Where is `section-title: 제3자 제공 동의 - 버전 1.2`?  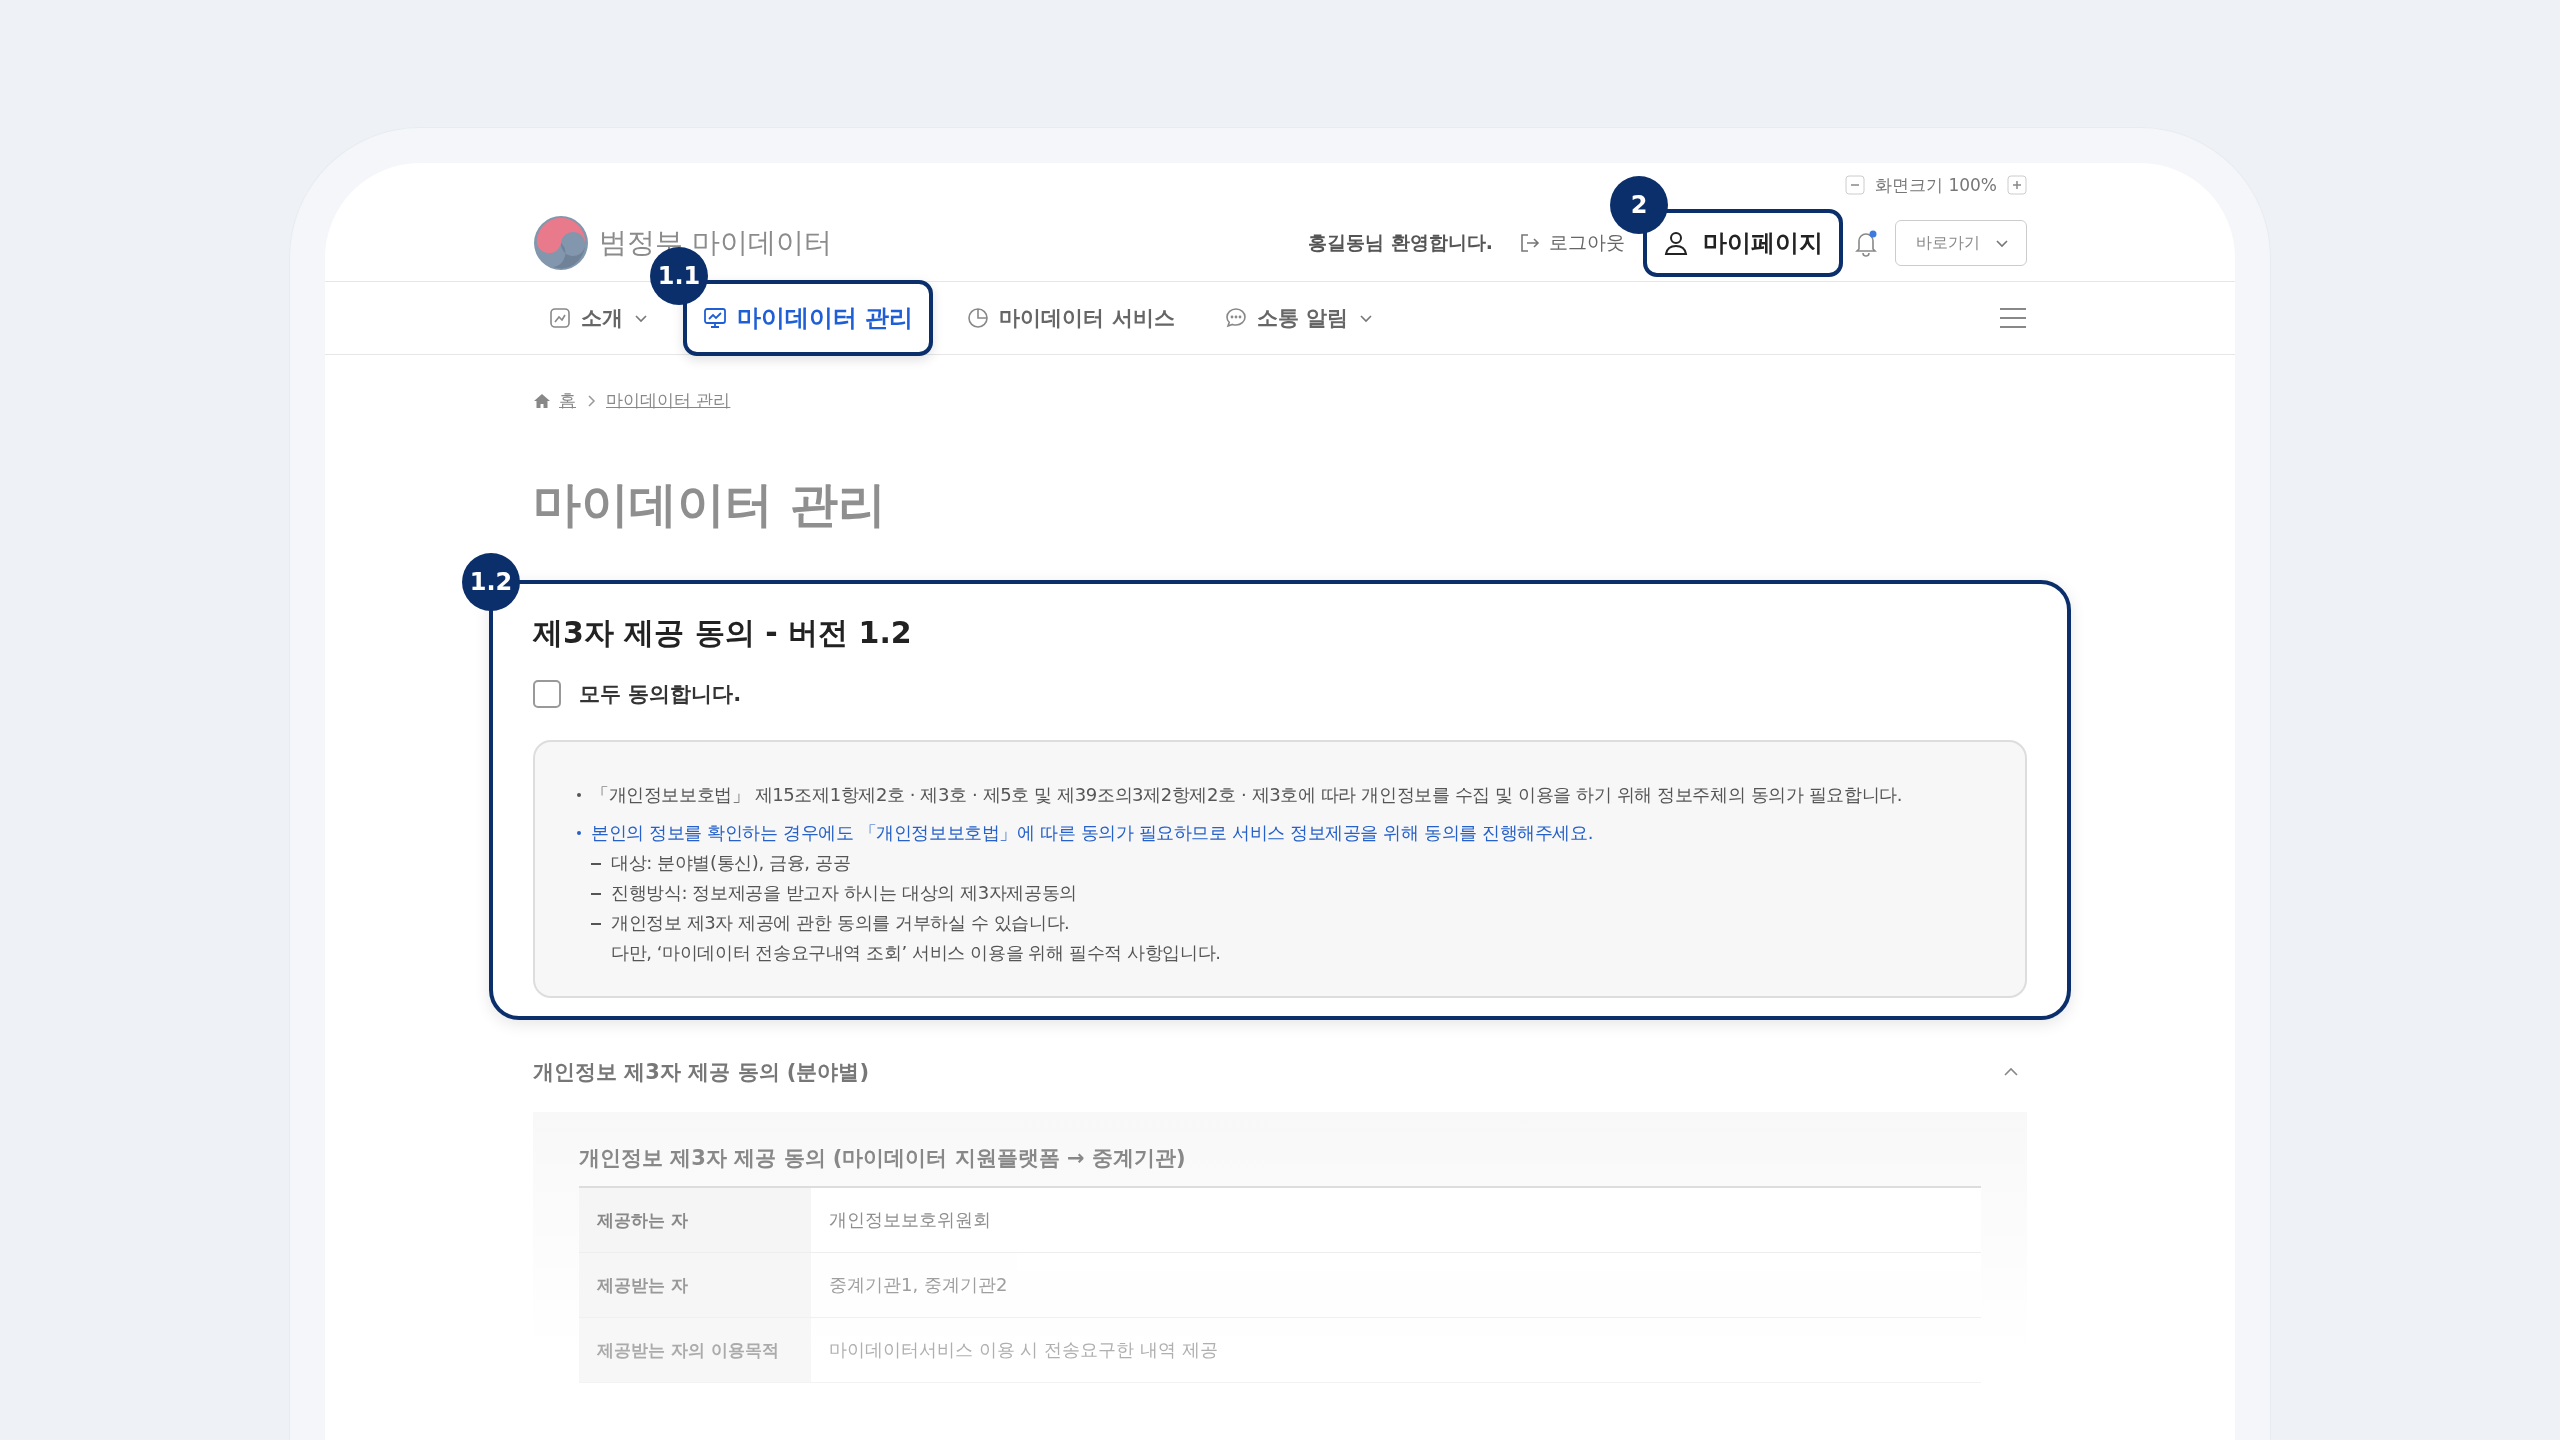 section-title: 제3자 제공 동의 - 버전 1.2 is located at coordinates (723, 633).